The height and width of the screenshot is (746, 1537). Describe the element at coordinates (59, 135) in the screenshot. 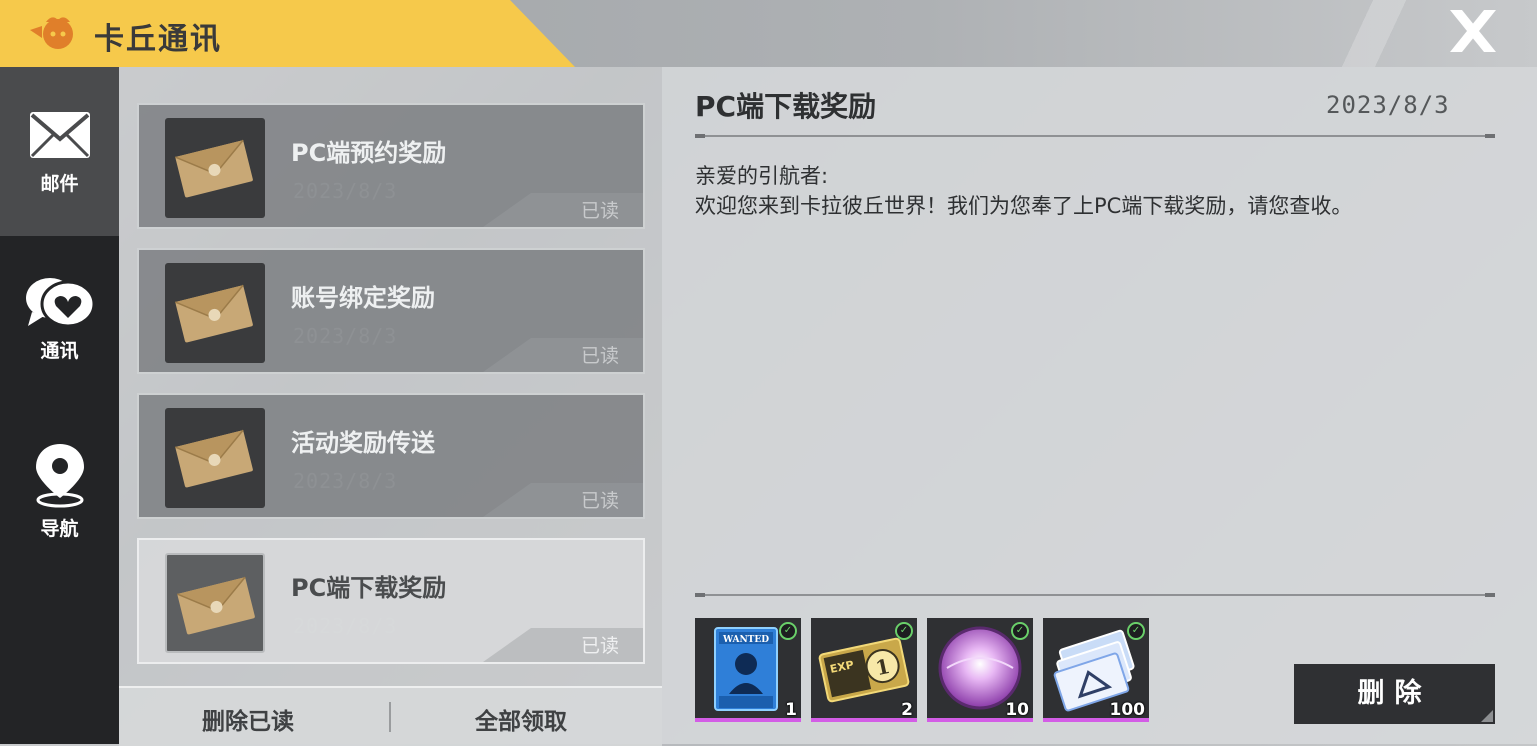

I see `envelope-icon` at that location.